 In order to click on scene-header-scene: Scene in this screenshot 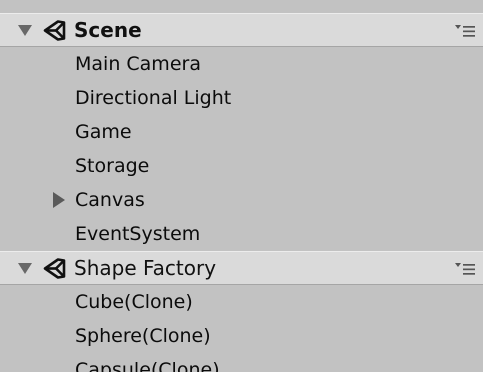, I will do `click(241, 30)`.